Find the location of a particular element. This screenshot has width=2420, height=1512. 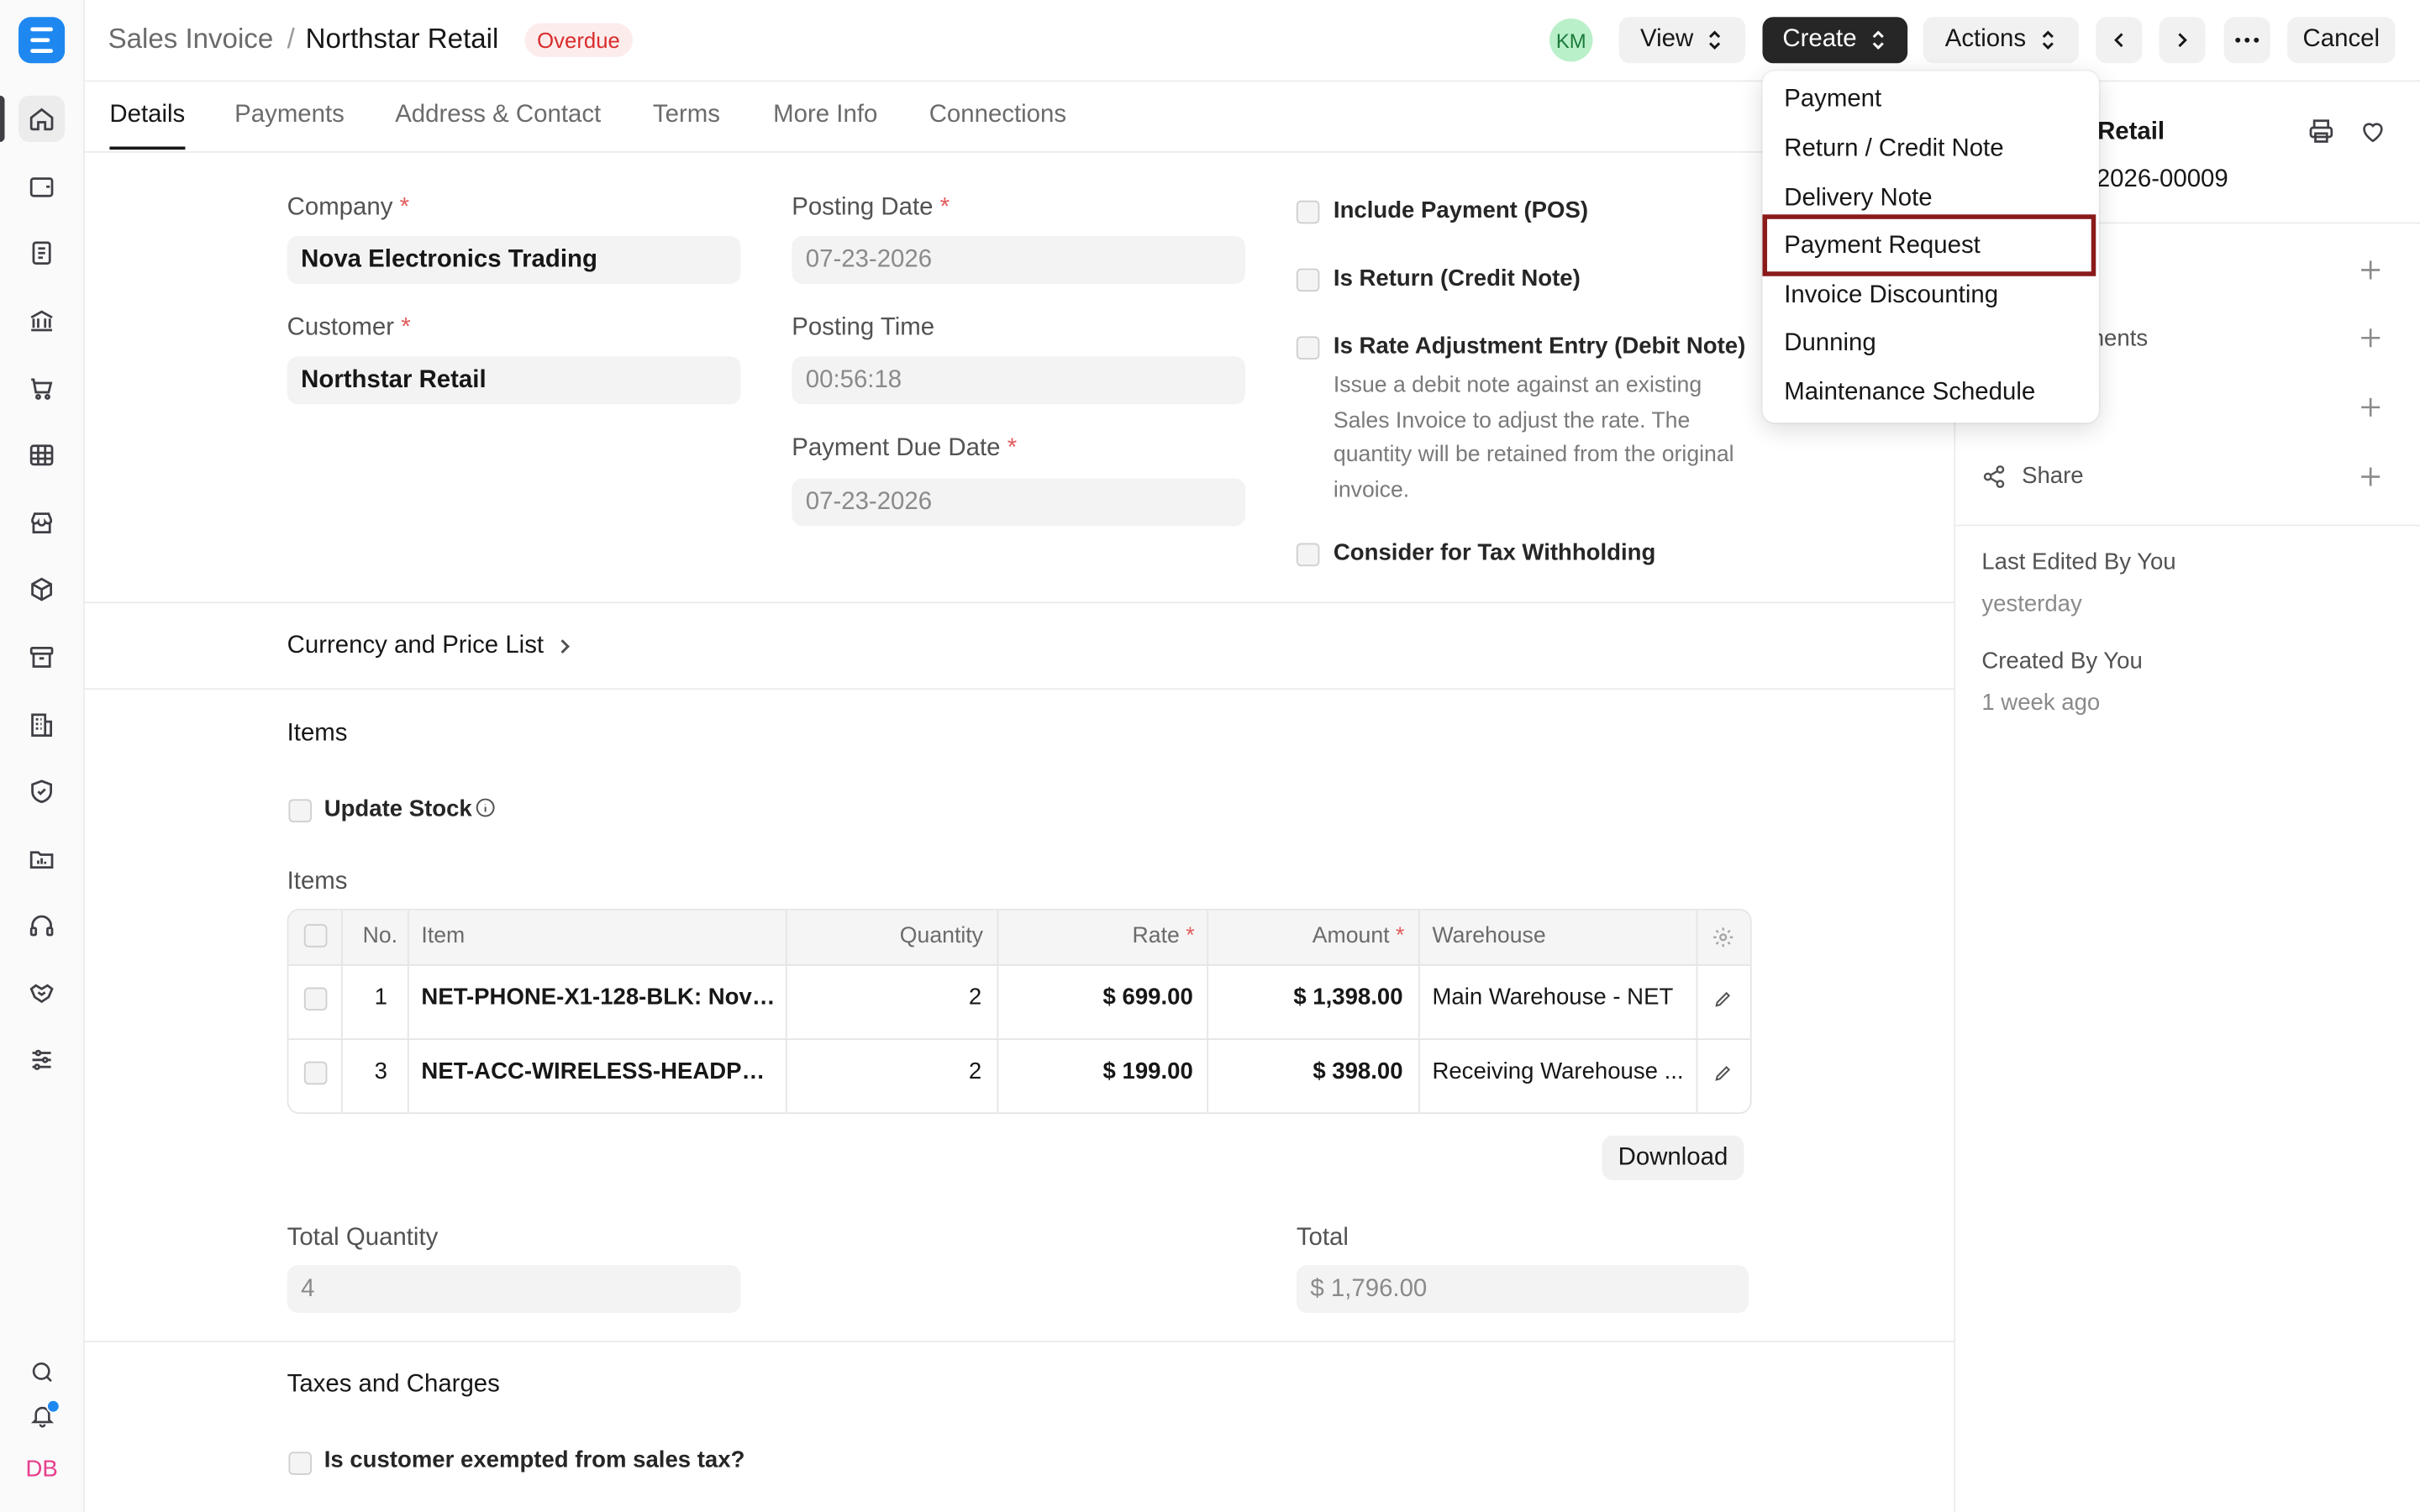

user-avatar-km: KM is located at coordinates (1571, 40).